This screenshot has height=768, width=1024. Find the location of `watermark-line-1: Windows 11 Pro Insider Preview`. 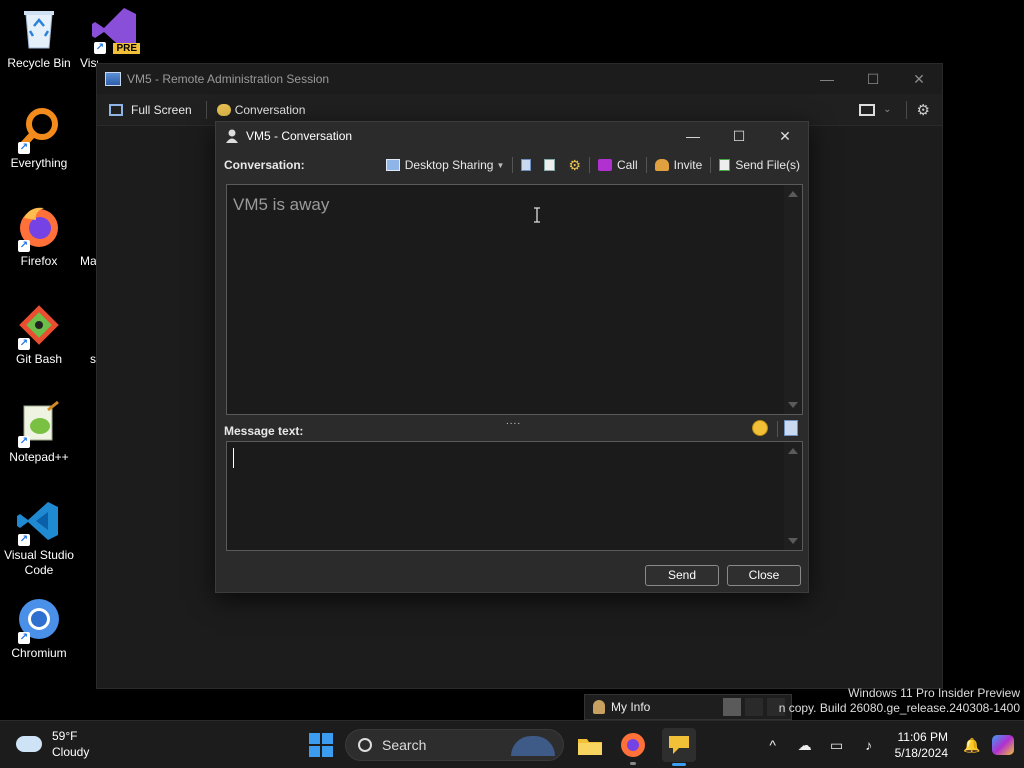

watermark-line-1: Windows 11 Pro Insider Preview is located at coordinates (934, 693).